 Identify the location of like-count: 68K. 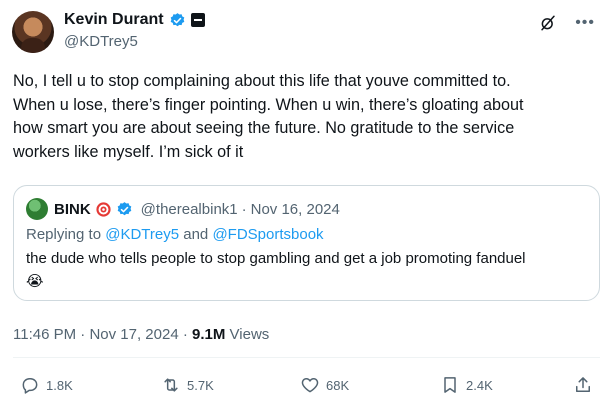
(338, 385).